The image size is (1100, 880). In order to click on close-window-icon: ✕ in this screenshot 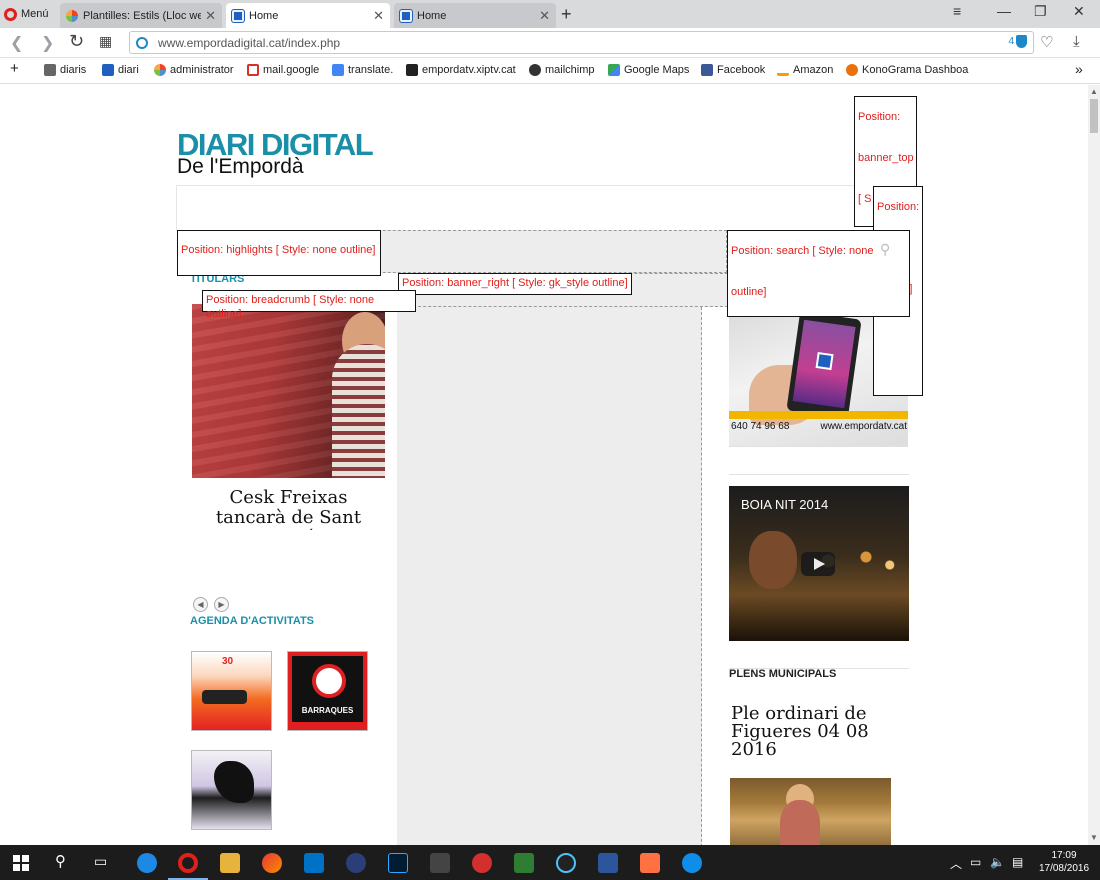, I will do `click(1079, 11)`.